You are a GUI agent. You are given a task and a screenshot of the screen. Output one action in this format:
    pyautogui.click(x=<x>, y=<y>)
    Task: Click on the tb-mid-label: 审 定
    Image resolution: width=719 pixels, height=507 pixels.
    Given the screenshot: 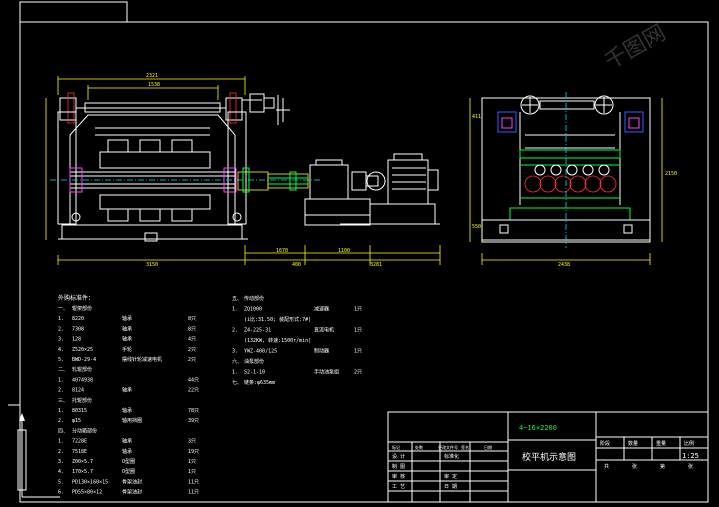 What is the action you would take?
    pyautogui.click(x=450, y=476)
    